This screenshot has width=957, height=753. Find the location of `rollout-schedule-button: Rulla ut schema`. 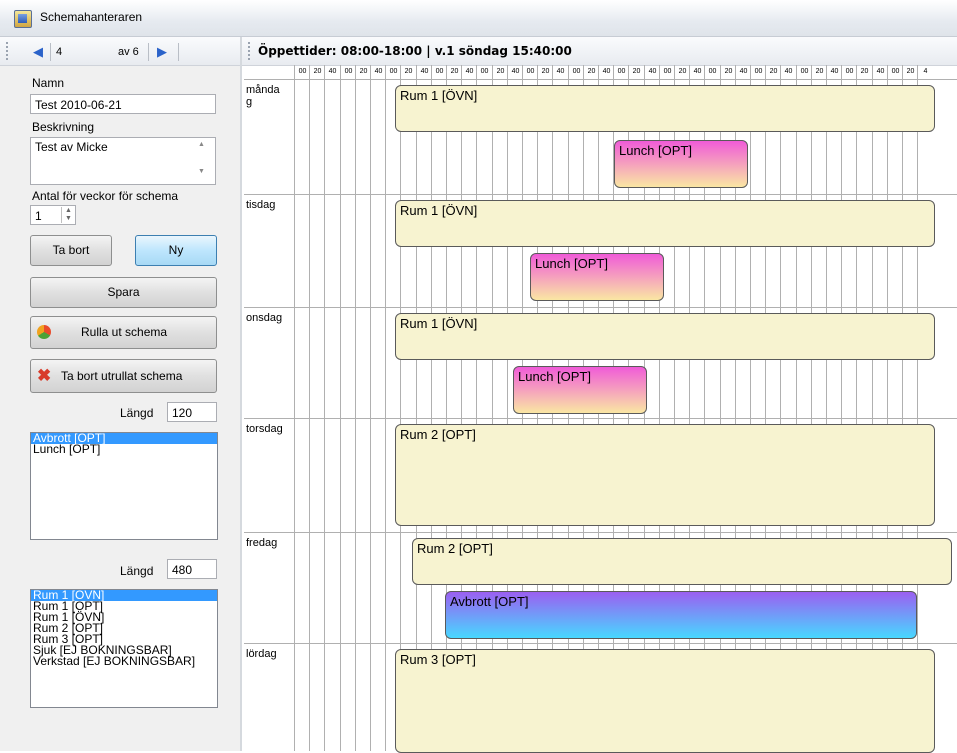

rollout-schedule-button: Rulla ut schema is located at coordinates (123, 332).